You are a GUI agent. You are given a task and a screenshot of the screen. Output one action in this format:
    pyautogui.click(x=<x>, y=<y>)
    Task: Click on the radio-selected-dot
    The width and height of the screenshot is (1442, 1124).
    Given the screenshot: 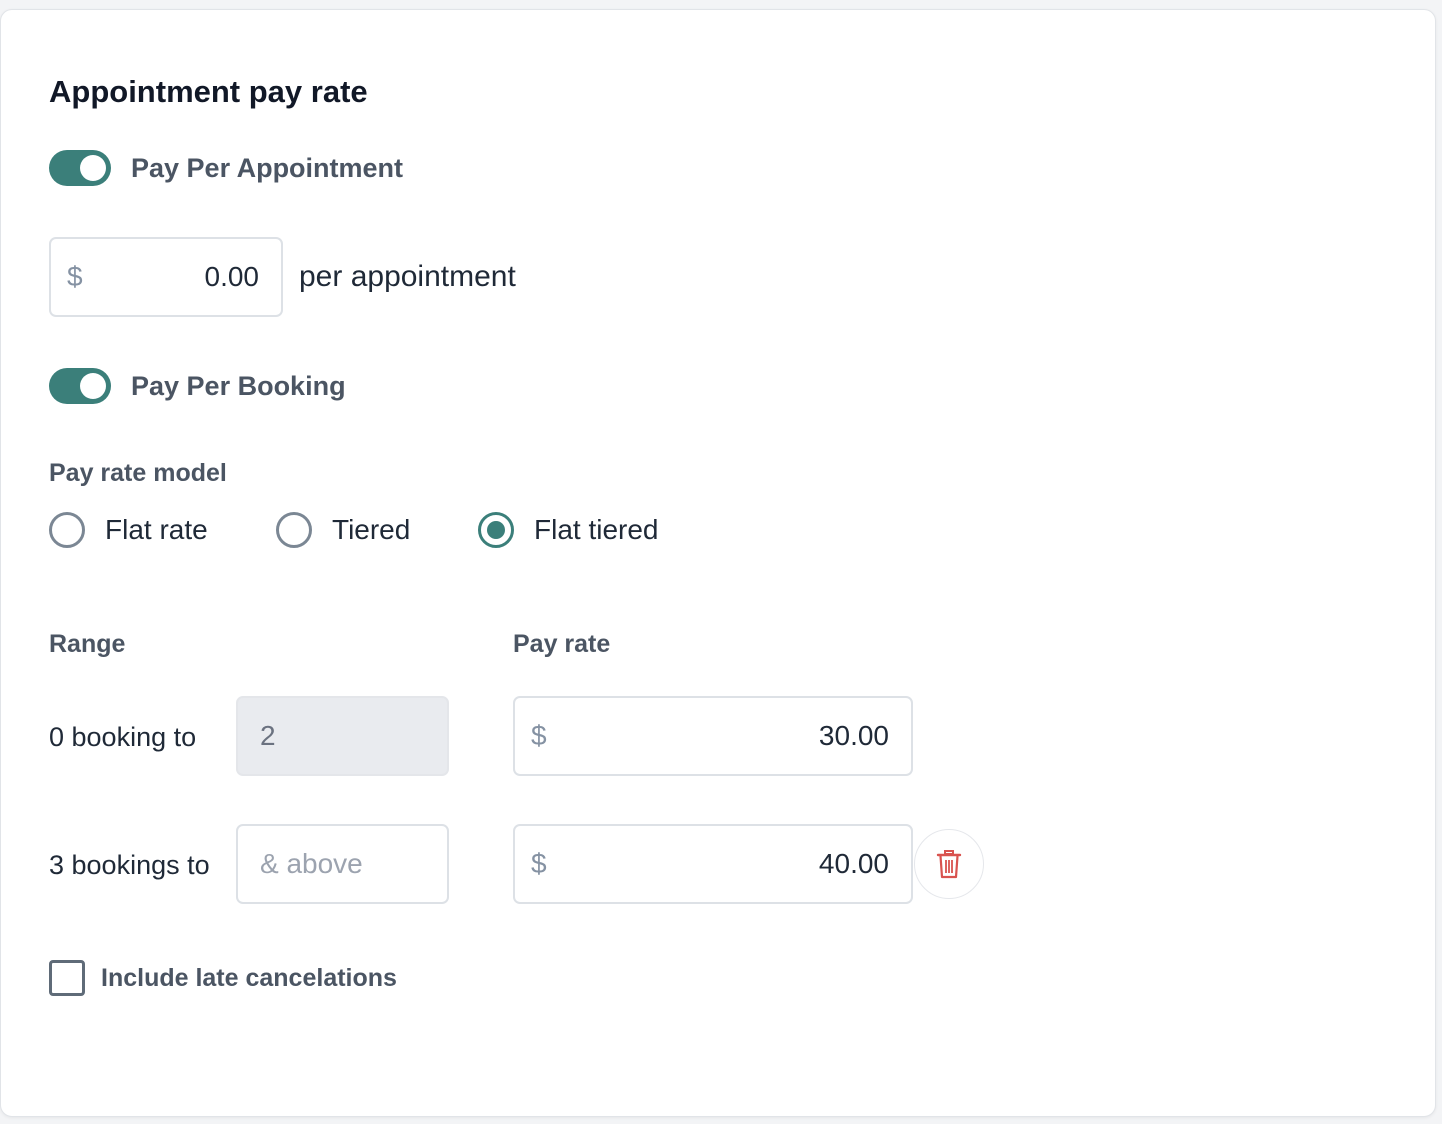 What is the action you would take?
    pyautogui.click(x=496, y=530)
    